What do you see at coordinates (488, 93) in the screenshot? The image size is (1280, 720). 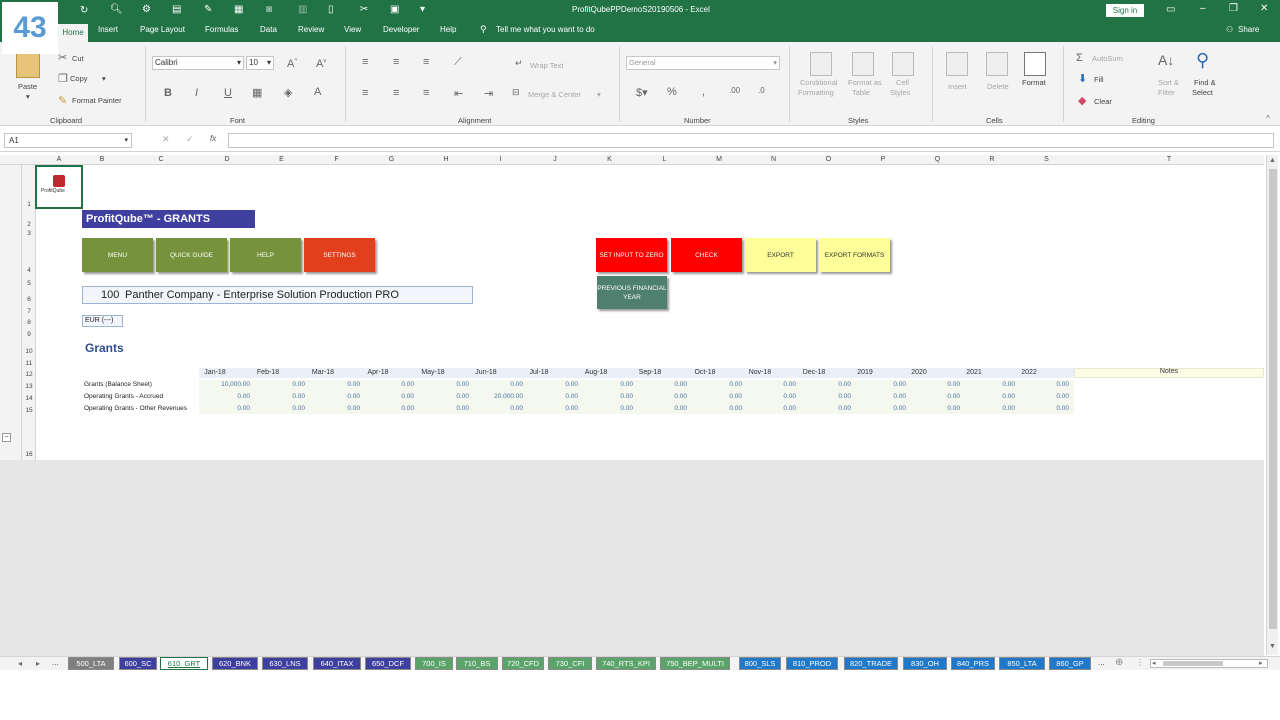 I see `increase-indent-icon: ⇥` at bounding box center [488, 93].